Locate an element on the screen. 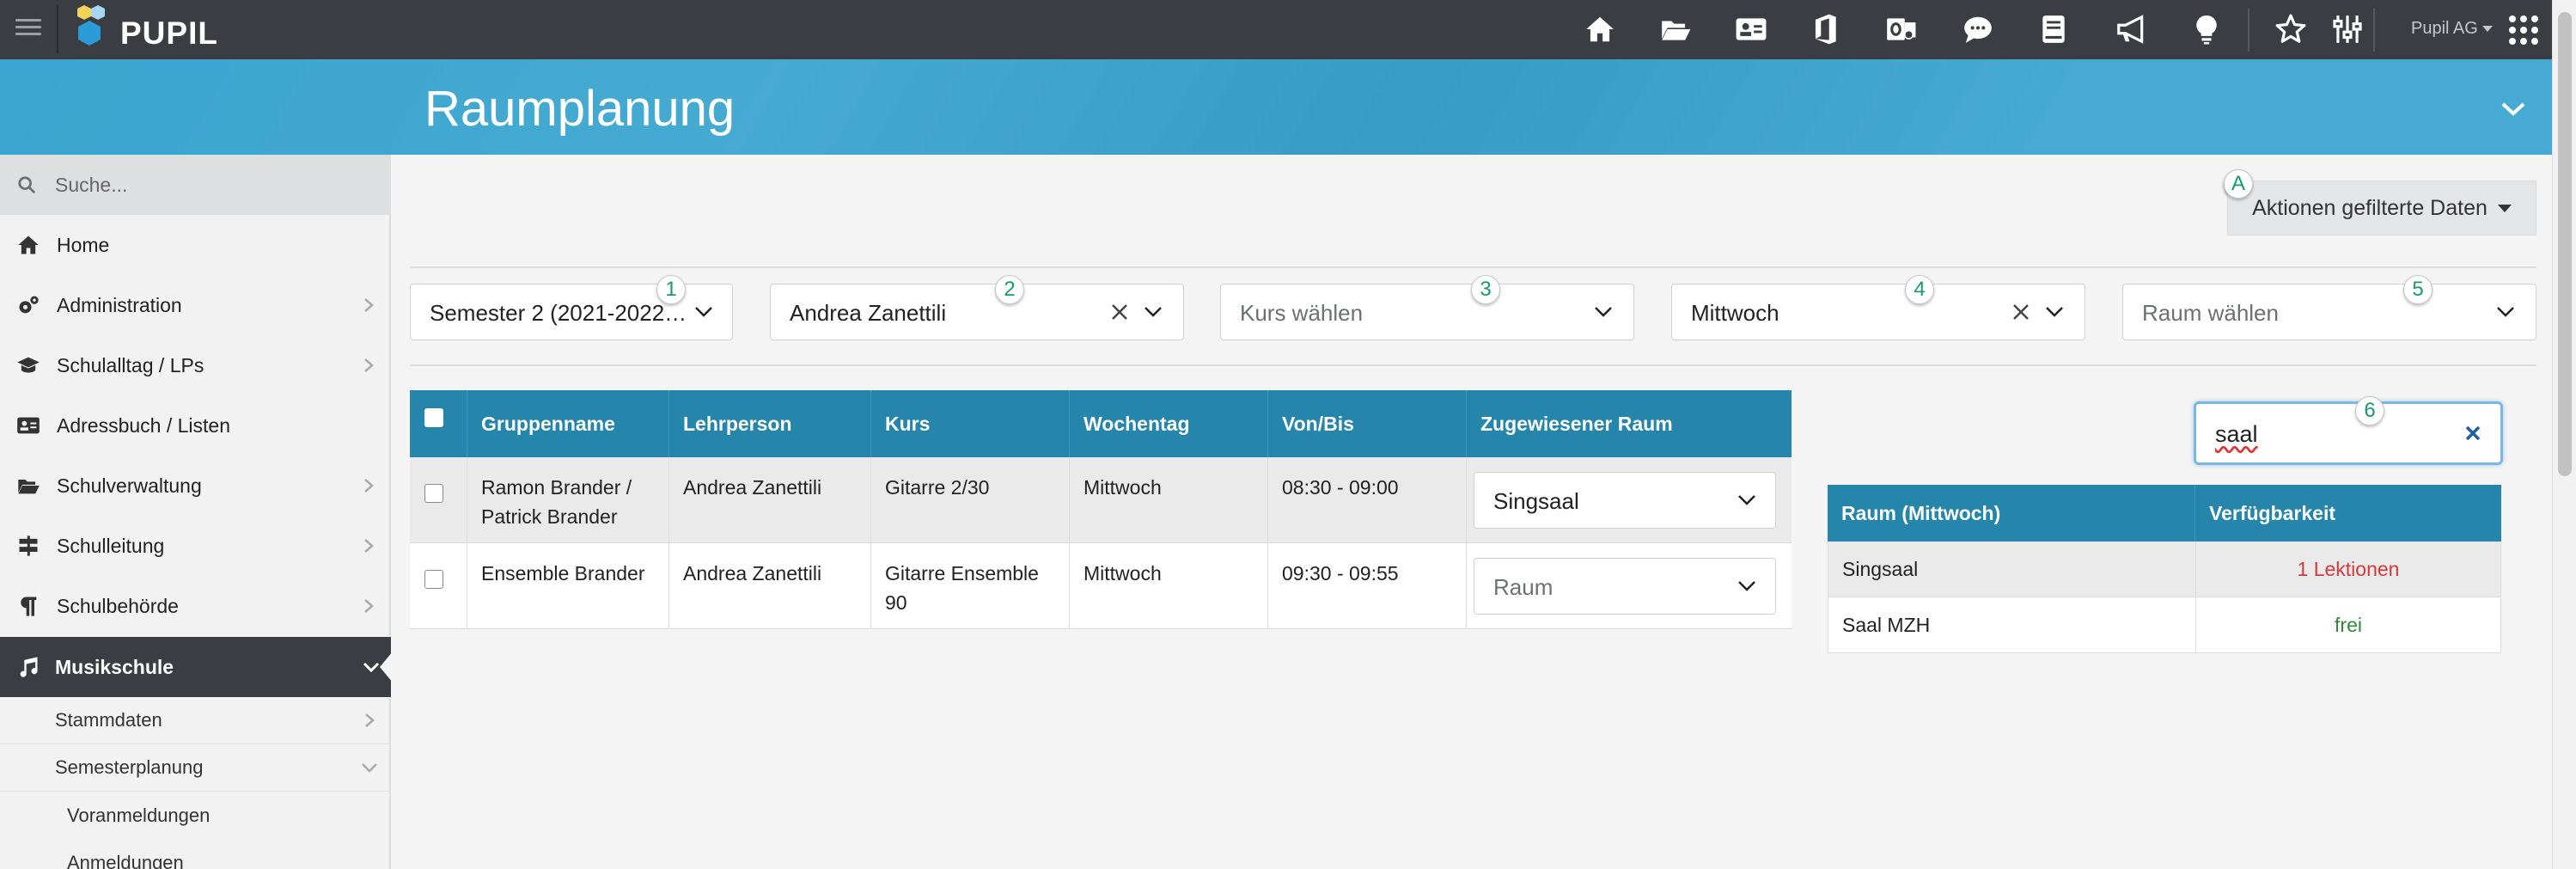  column-header: Lehrperson is located at coordinates (770, 423).